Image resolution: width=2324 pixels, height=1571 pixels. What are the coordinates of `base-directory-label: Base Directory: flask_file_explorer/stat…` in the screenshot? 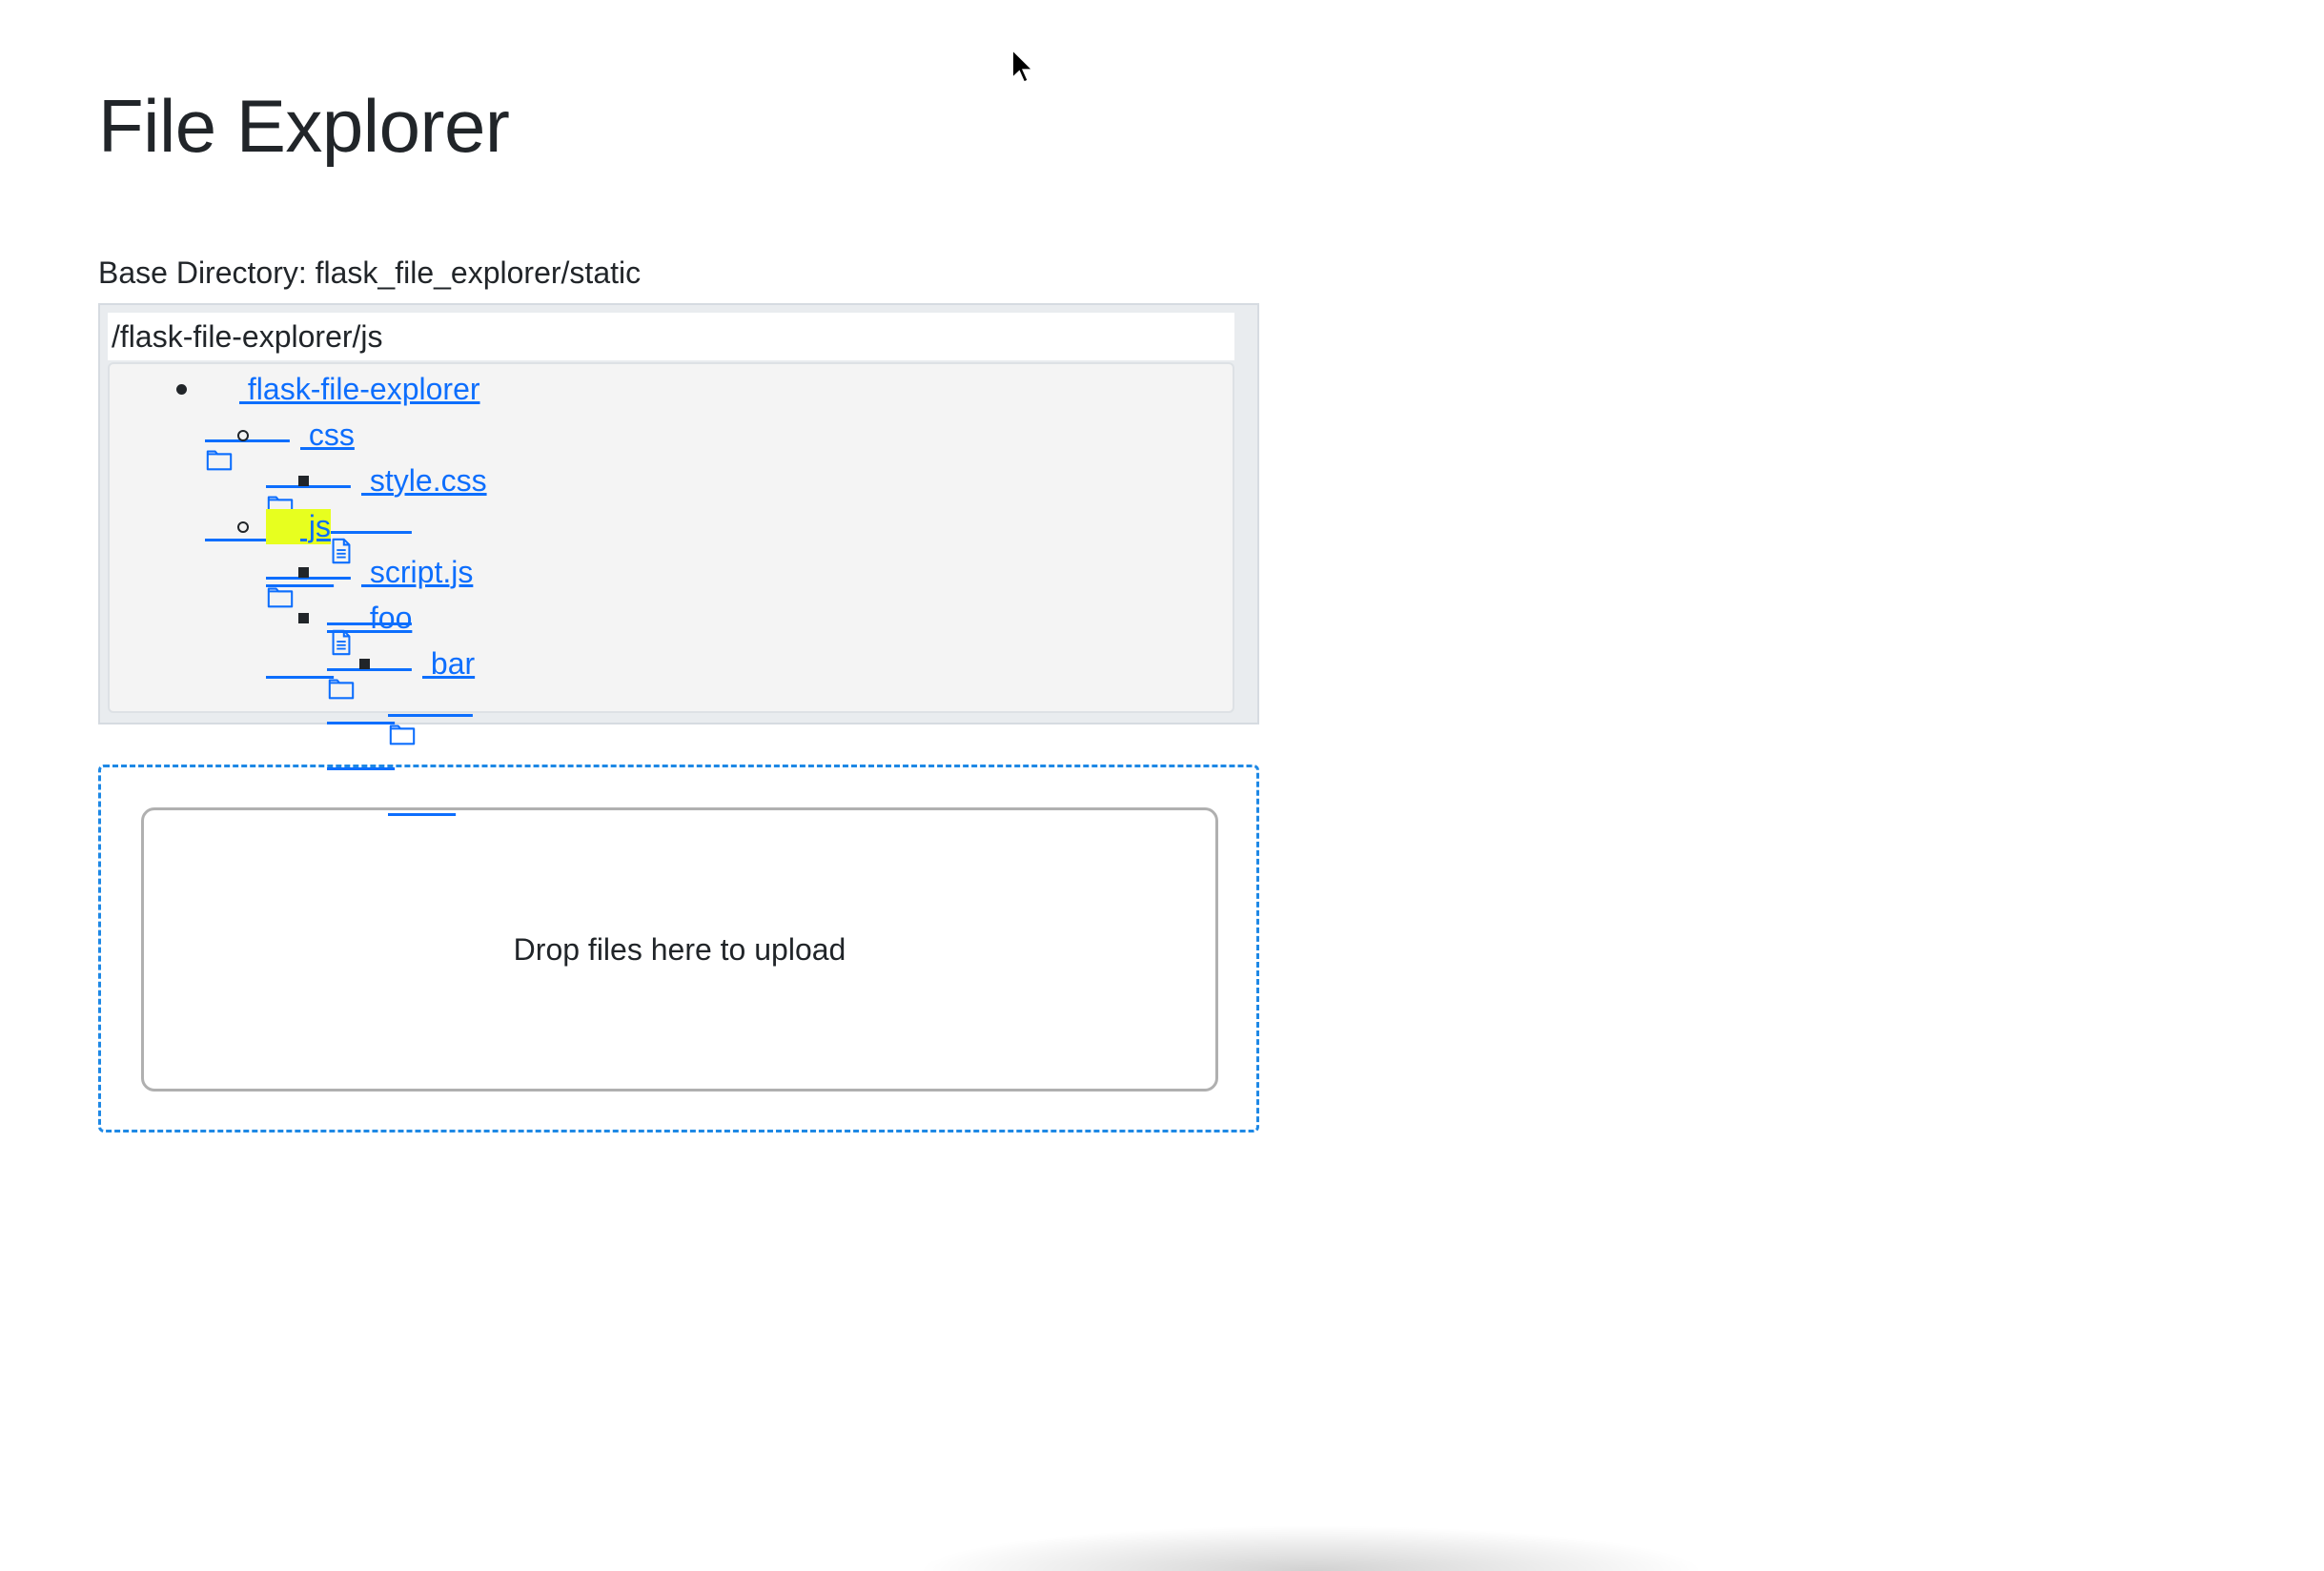 It's located at (370, 272).